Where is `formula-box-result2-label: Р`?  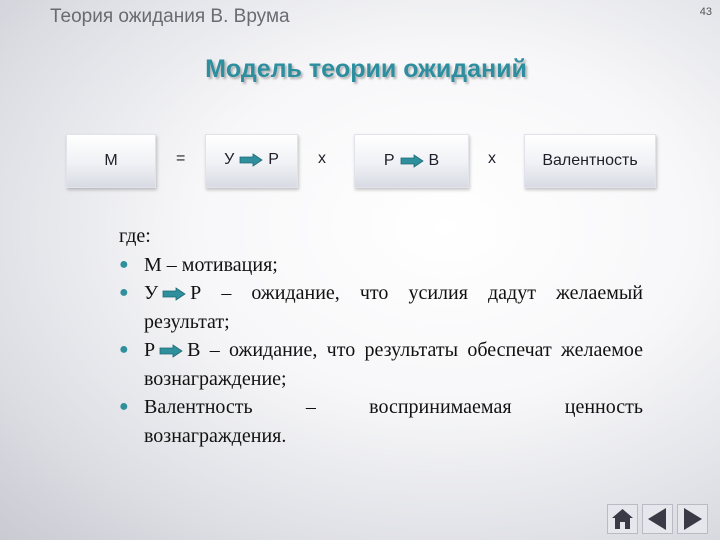 formula-box-result2-label: Р is located at coordinates (389, 160).